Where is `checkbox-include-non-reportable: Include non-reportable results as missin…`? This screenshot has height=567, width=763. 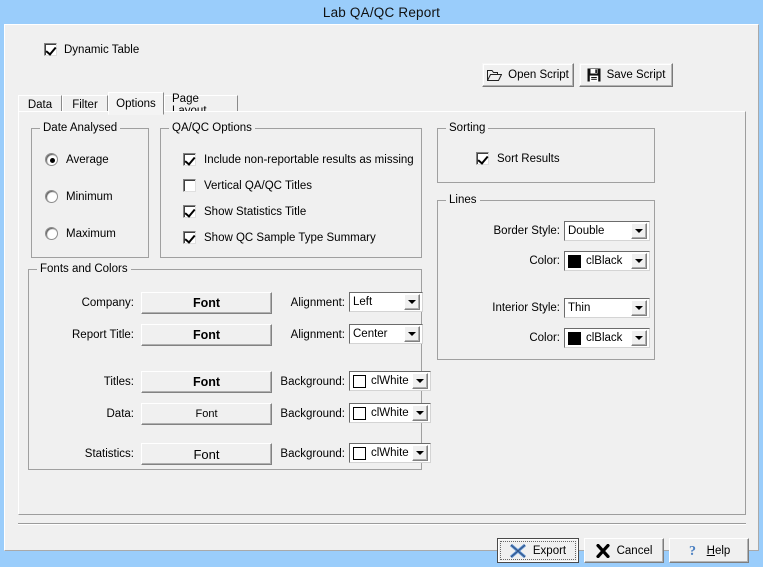 checkbox-include-non-reportable: Include non-reportable results as missin… is located at coordinates (298, 159).